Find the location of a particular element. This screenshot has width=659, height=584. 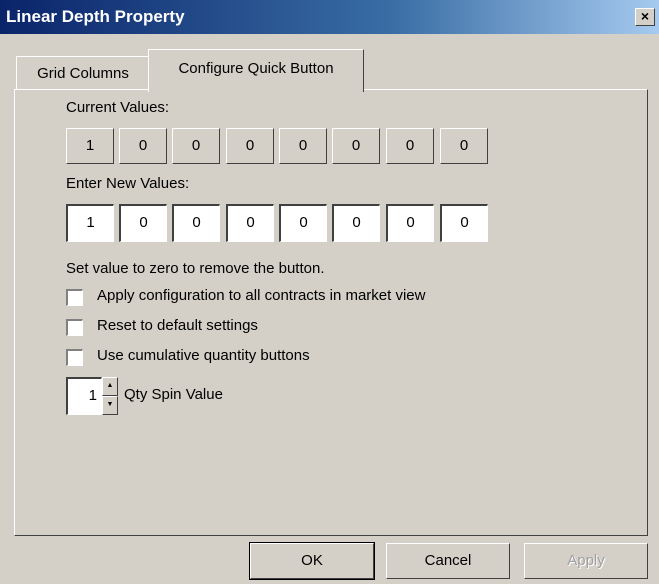

ok-button: OK is located at coordinates (312, 561).